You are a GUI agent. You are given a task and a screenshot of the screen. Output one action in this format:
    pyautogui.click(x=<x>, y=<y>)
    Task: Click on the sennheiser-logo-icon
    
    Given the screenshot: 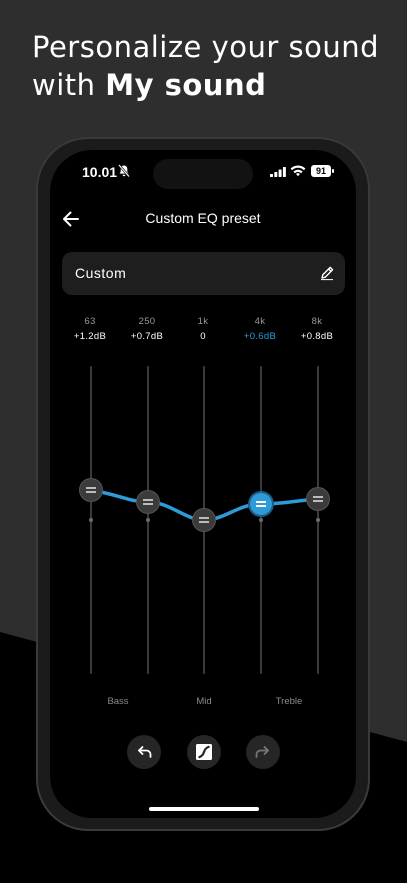 What is the action you would take?
    pyautogui.click(x=204, y=752)
    